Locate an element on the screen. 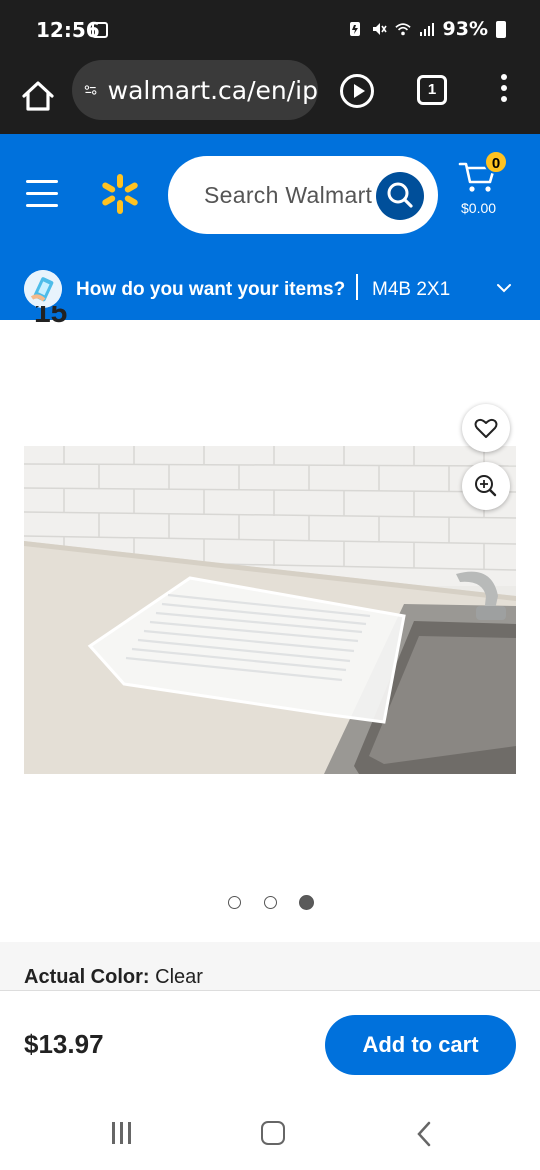 The width and height of the screenshot is (540, 1170). browser-toolbar: walmart.ca/en/ip 1 is located at coordinates (270, 97).